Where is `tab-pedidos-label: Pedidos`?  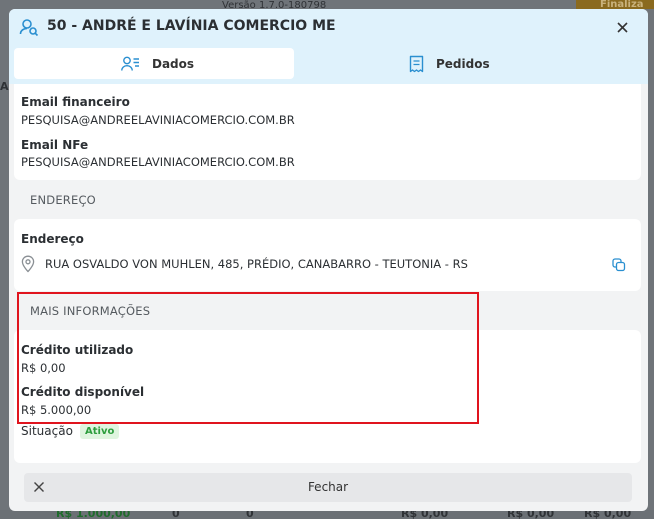
tab-pedidos-label: Pedidos is located at coordinates (463, 63).